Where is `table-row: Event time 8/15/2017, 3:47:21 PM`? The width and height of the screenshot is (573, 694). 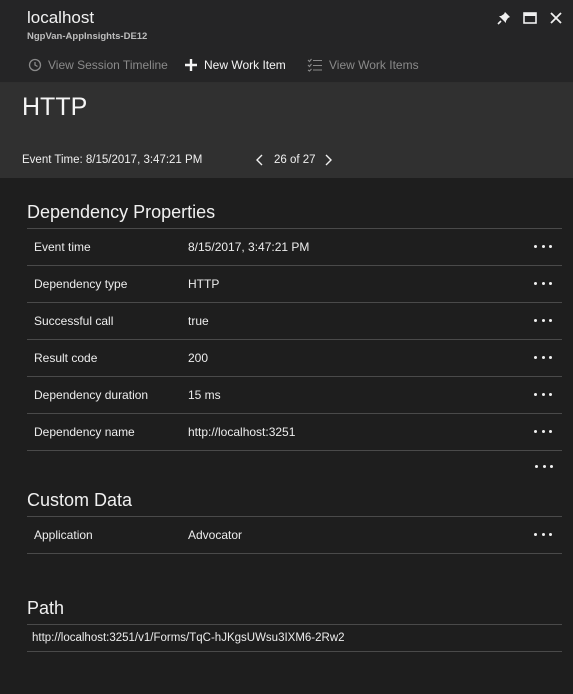
table-row: Event time 8/15/2017, 3:47:21 PM is located at coordinates (294, 246).